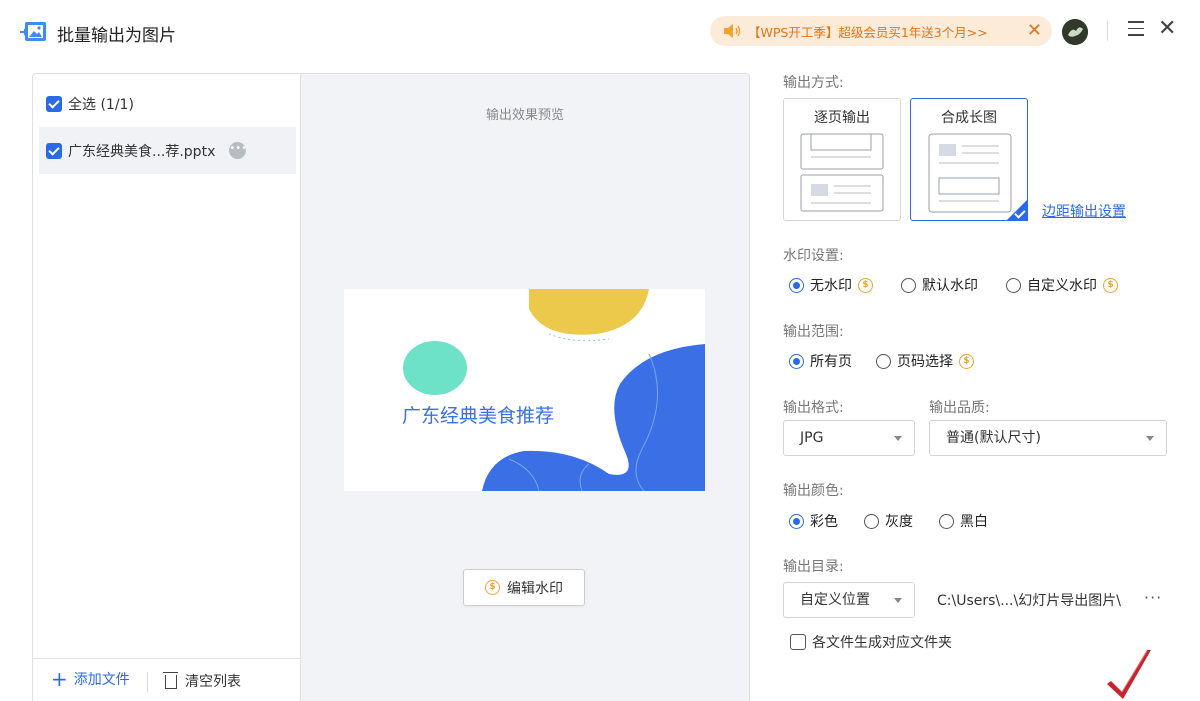 The image size is (1200, 701). I want to click on radio-label: 黑白, so click(974, 522).